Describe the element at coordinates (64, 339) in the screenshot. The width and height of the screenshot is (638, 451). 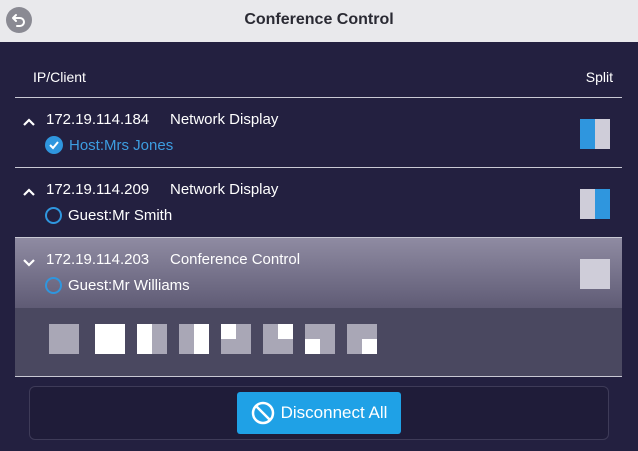
I see `layout-full-grey-option` at that location.